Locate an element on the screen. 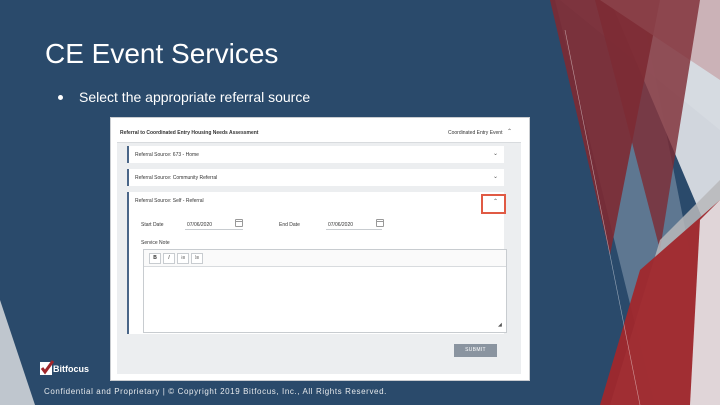 Image resolution: width=720 pixels, height=405 pixels. logo-text: Bitfocus is located at coordinates (71, 369).